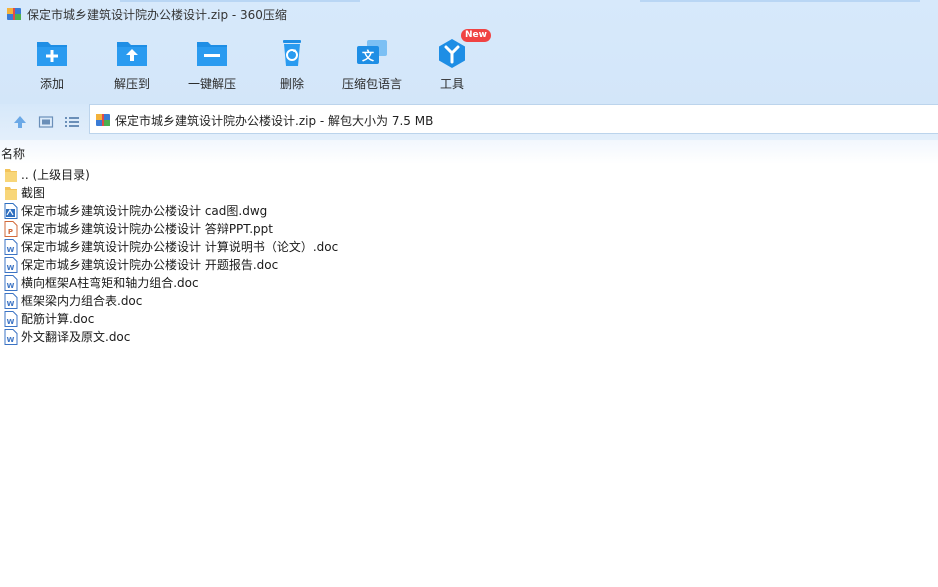 The width and height of the screenshot is (938, 587). I want to click on recycle-delete-icon, so click(292, 53).